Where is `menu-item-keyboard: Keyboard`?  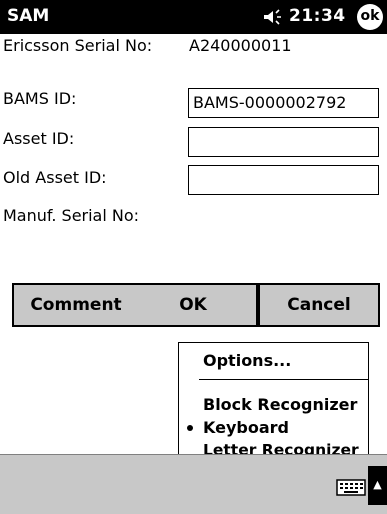
menu-item-keyboard: Keyboard is located at coordinates (246, 427).